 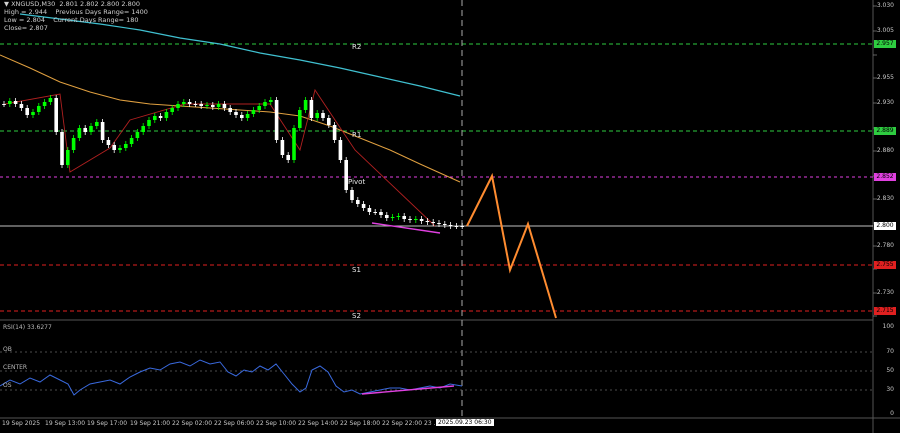 I want to click on curr-range-value: Current Days Range= 180, so click(x=96, y=20).